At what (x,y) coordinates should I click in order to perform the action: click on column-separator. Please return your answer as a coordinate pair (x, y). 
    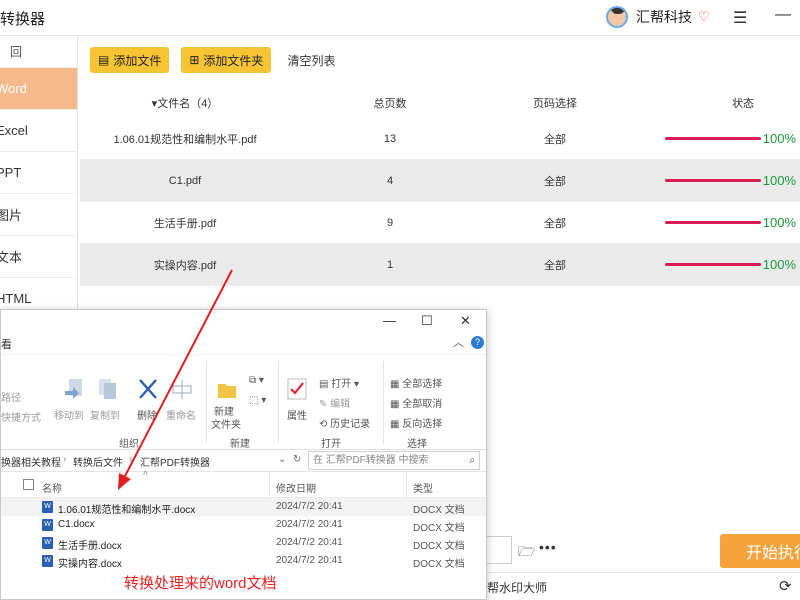
    Looking at the image, I should click on (406, 485).